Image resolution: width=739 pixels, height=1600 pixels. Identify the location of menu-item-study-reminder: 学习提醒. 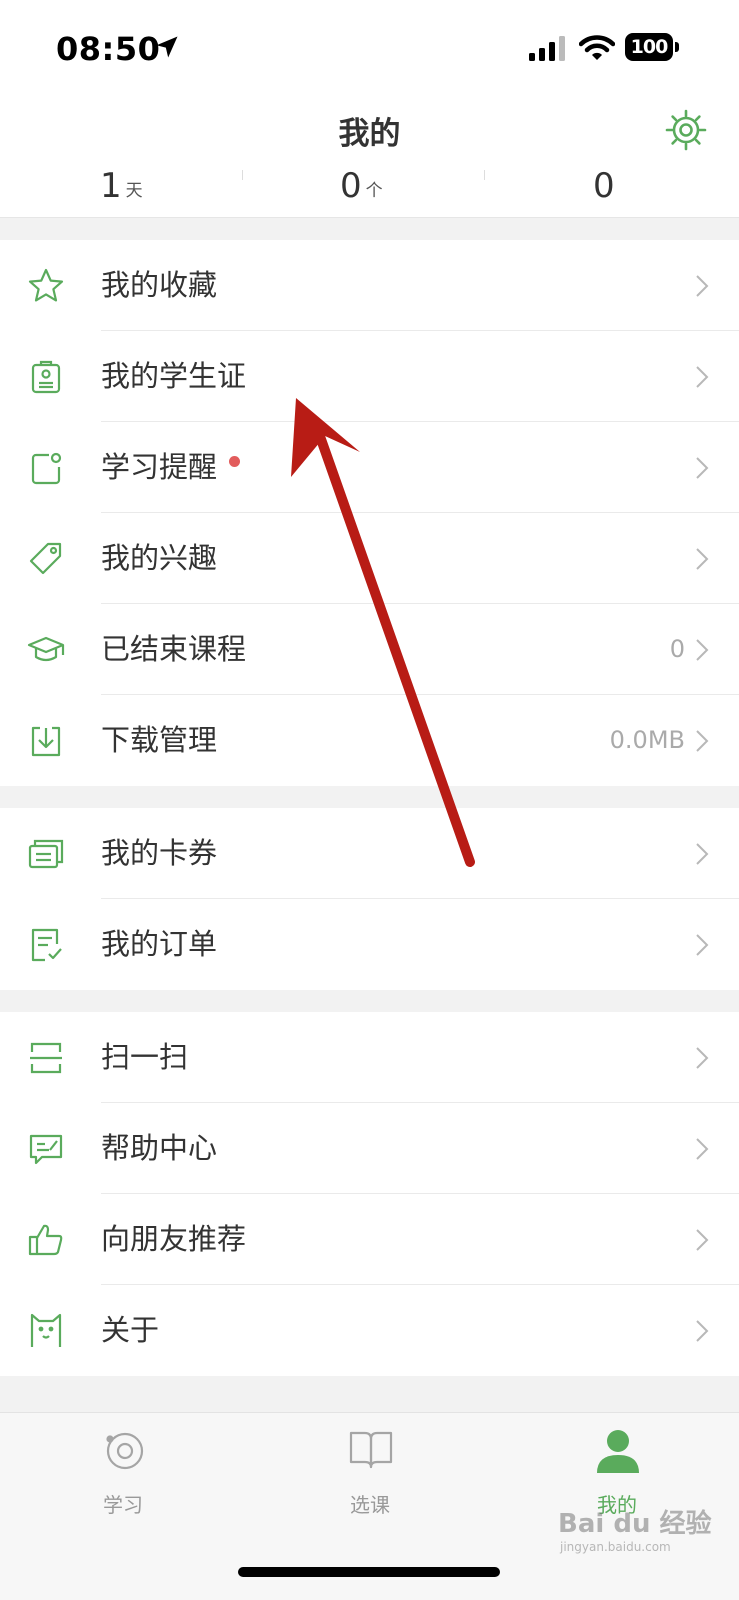
(369, 467).